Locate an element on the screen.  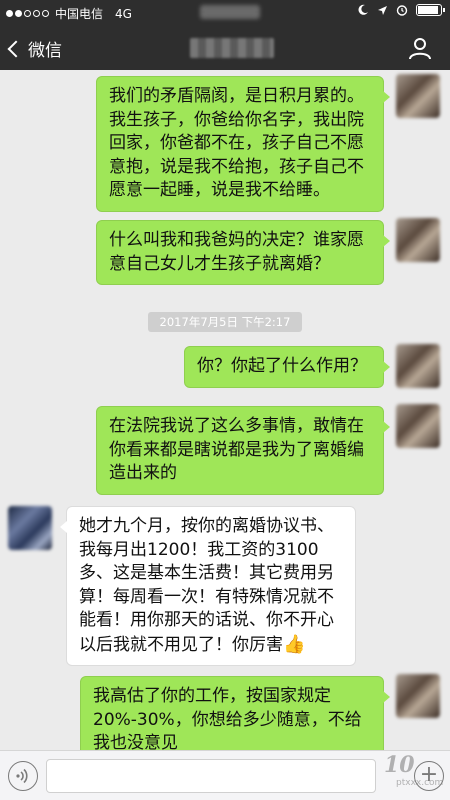
signal-strength-icon is located at coordinates (27, 13).